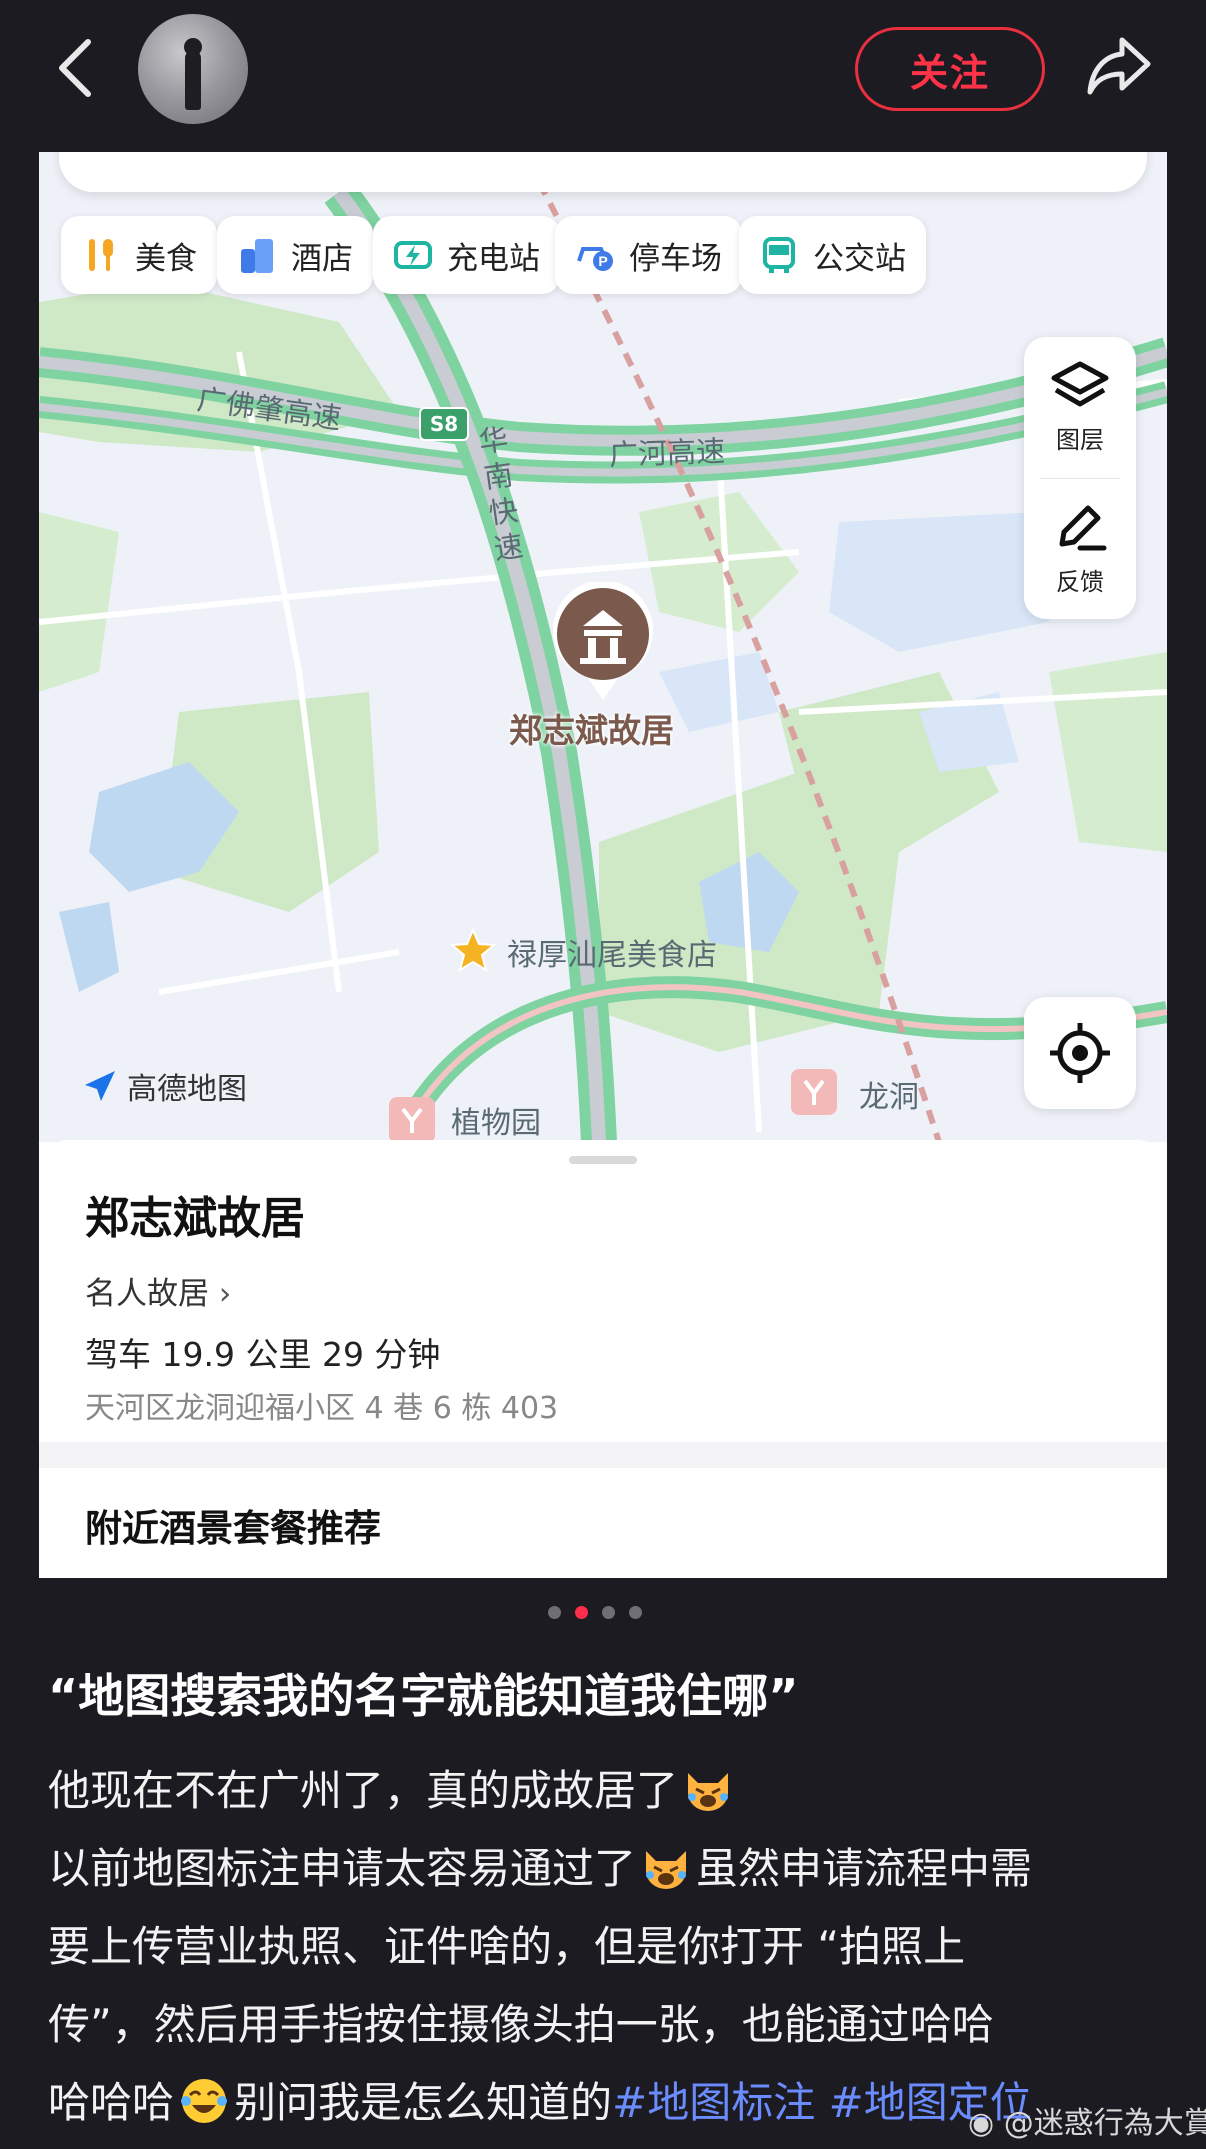  Describe the element at coordinates (257, 255) in the screenshot. I see `hotel-icon` at that location.